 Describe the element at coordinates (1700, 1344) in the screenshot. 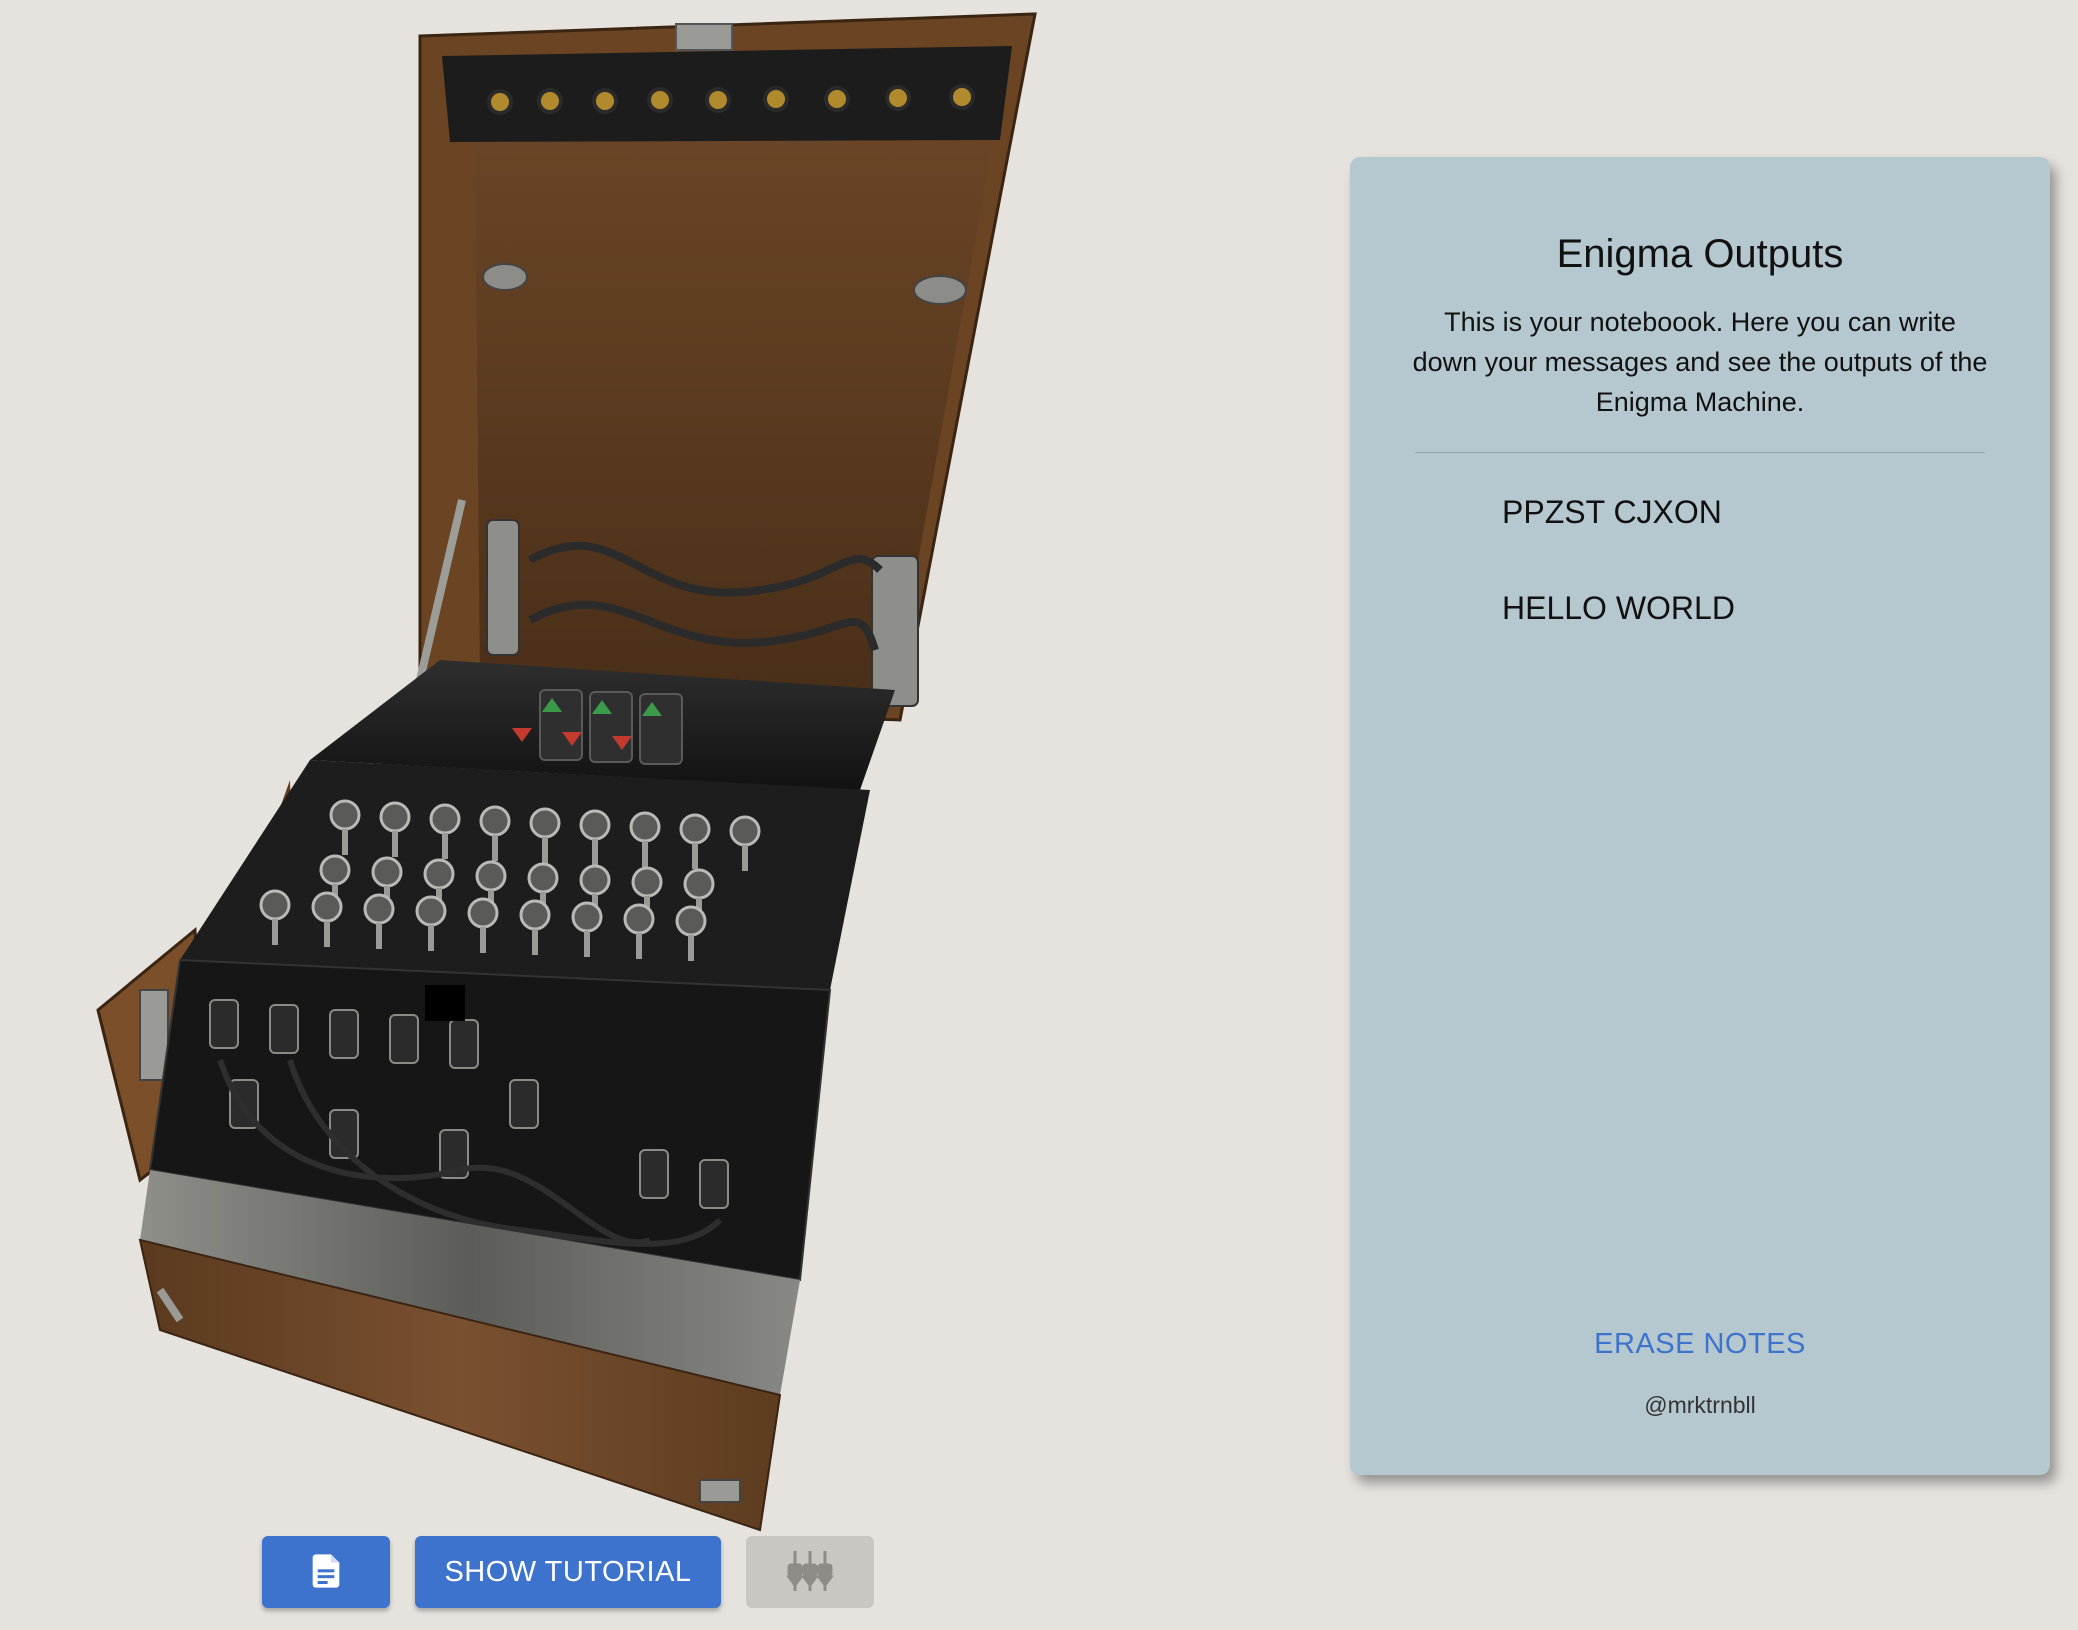

I see `erase-notes-button: ERASE NOTES` at that location.